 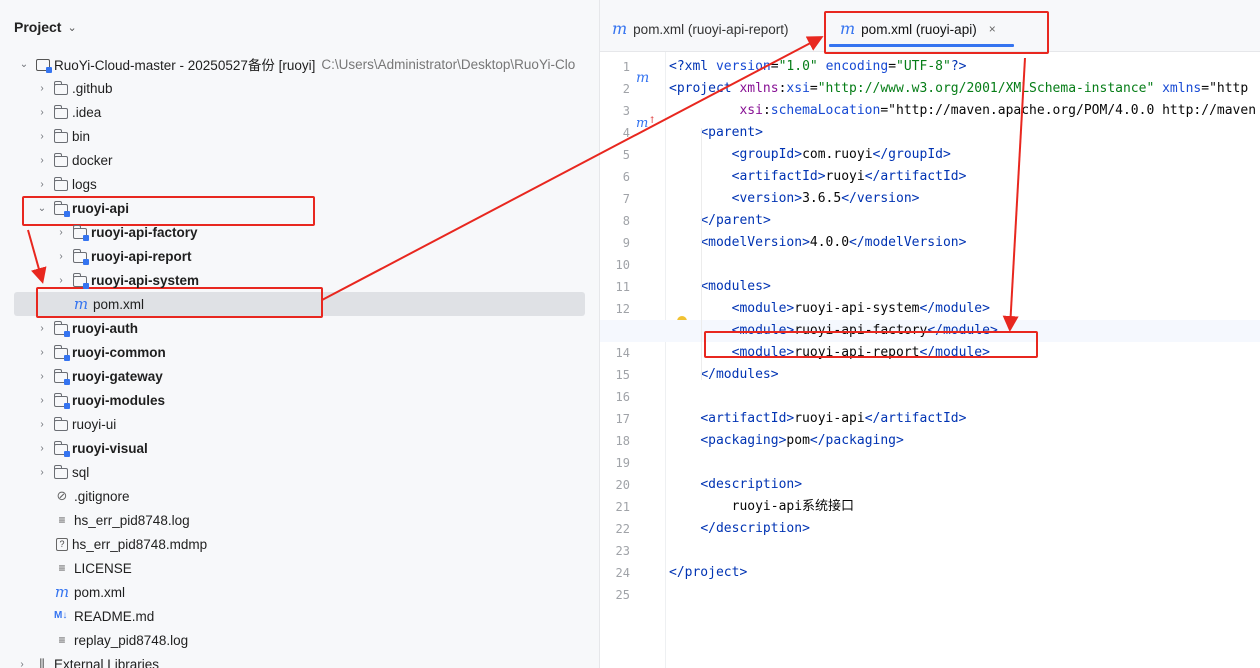 I want to click on line-number: 21, so click(x=622, y=507).